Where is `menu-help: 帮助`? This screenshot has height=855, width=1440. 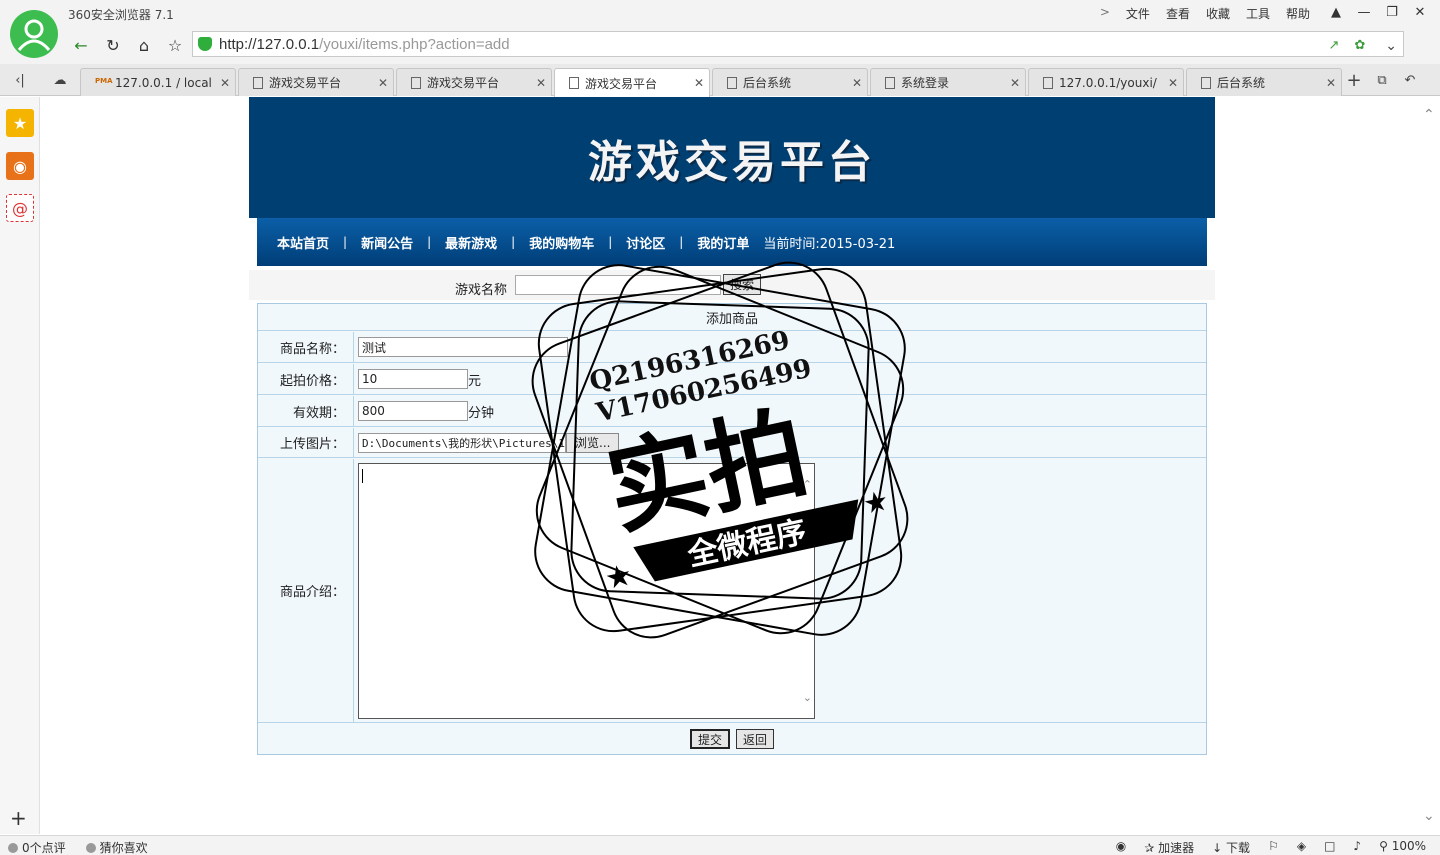
menu-help: 帮助 is located at coordinates (1298, 13).